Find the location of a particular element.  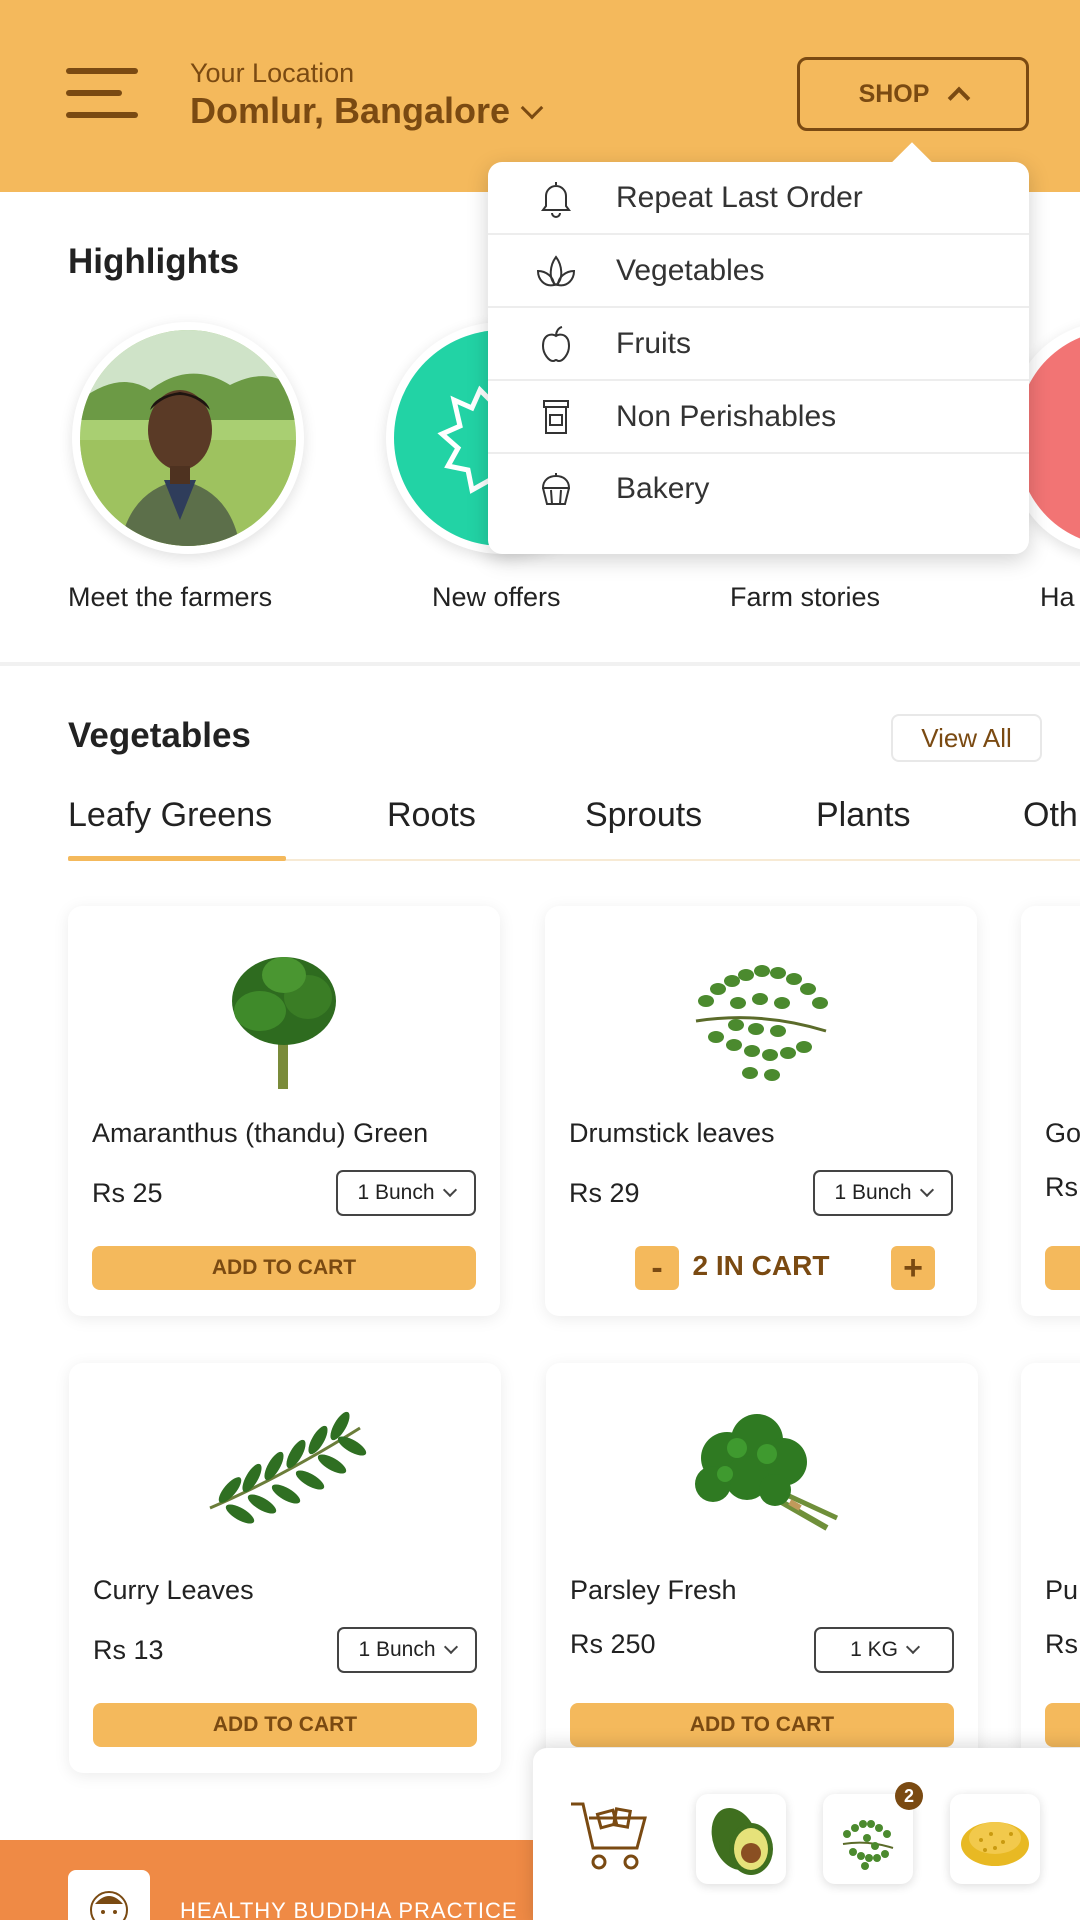

highlight-label: Meet the farmers is located at coordinates (170, 597).